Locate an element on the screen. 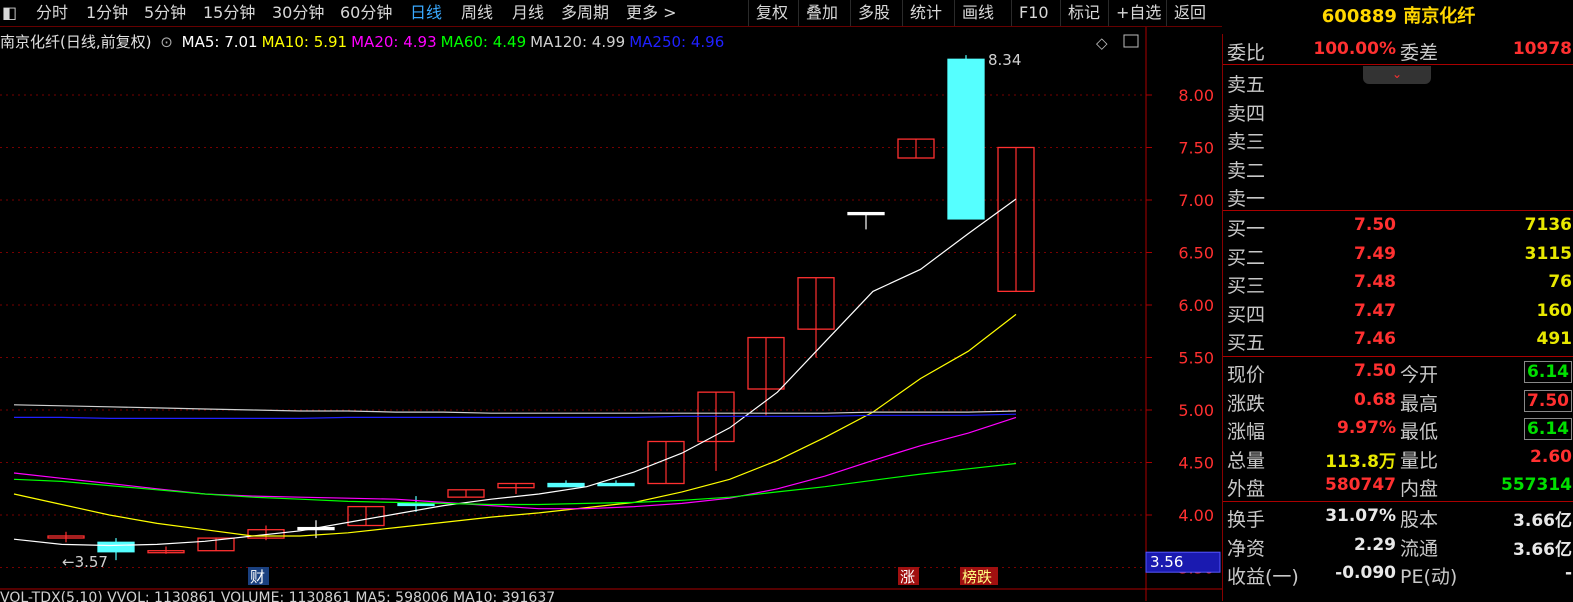  quote-row: 外盘 580747 内盘 557314 is located at coordinates (1400, 486).